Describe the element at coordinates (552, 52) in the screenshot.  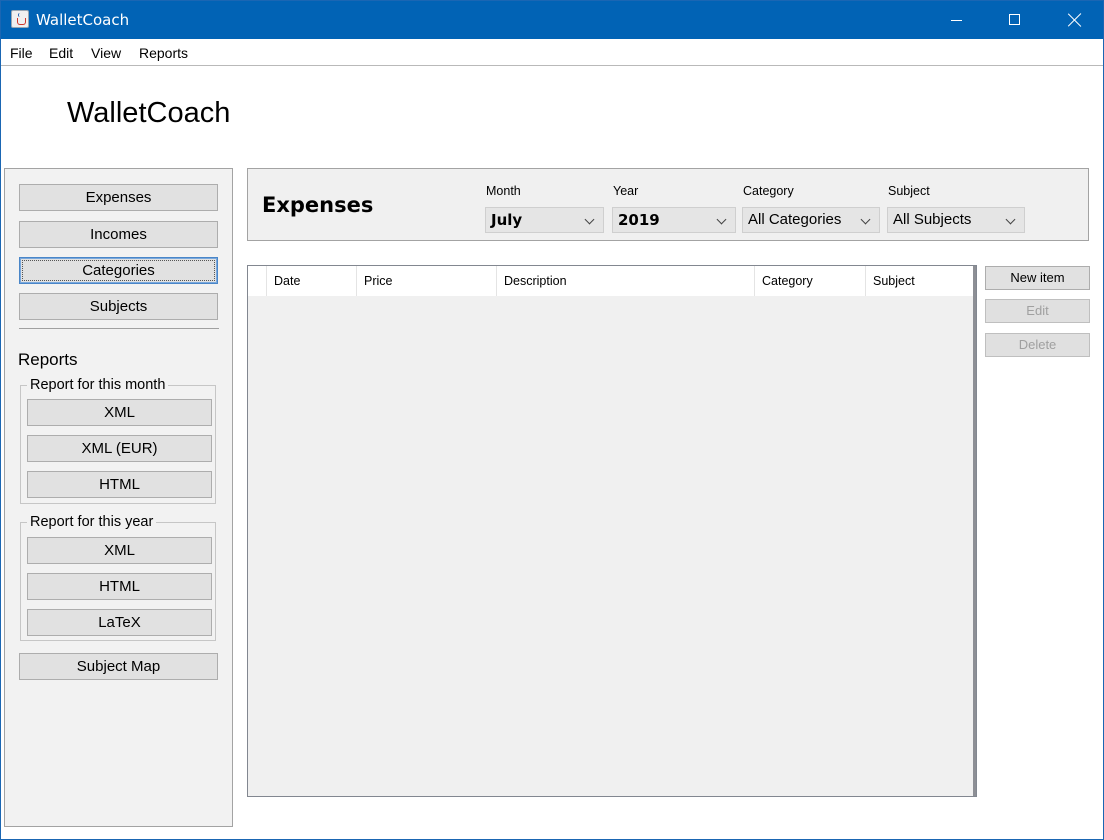
I see `menu-bar: File Edit View Reports` at that location.